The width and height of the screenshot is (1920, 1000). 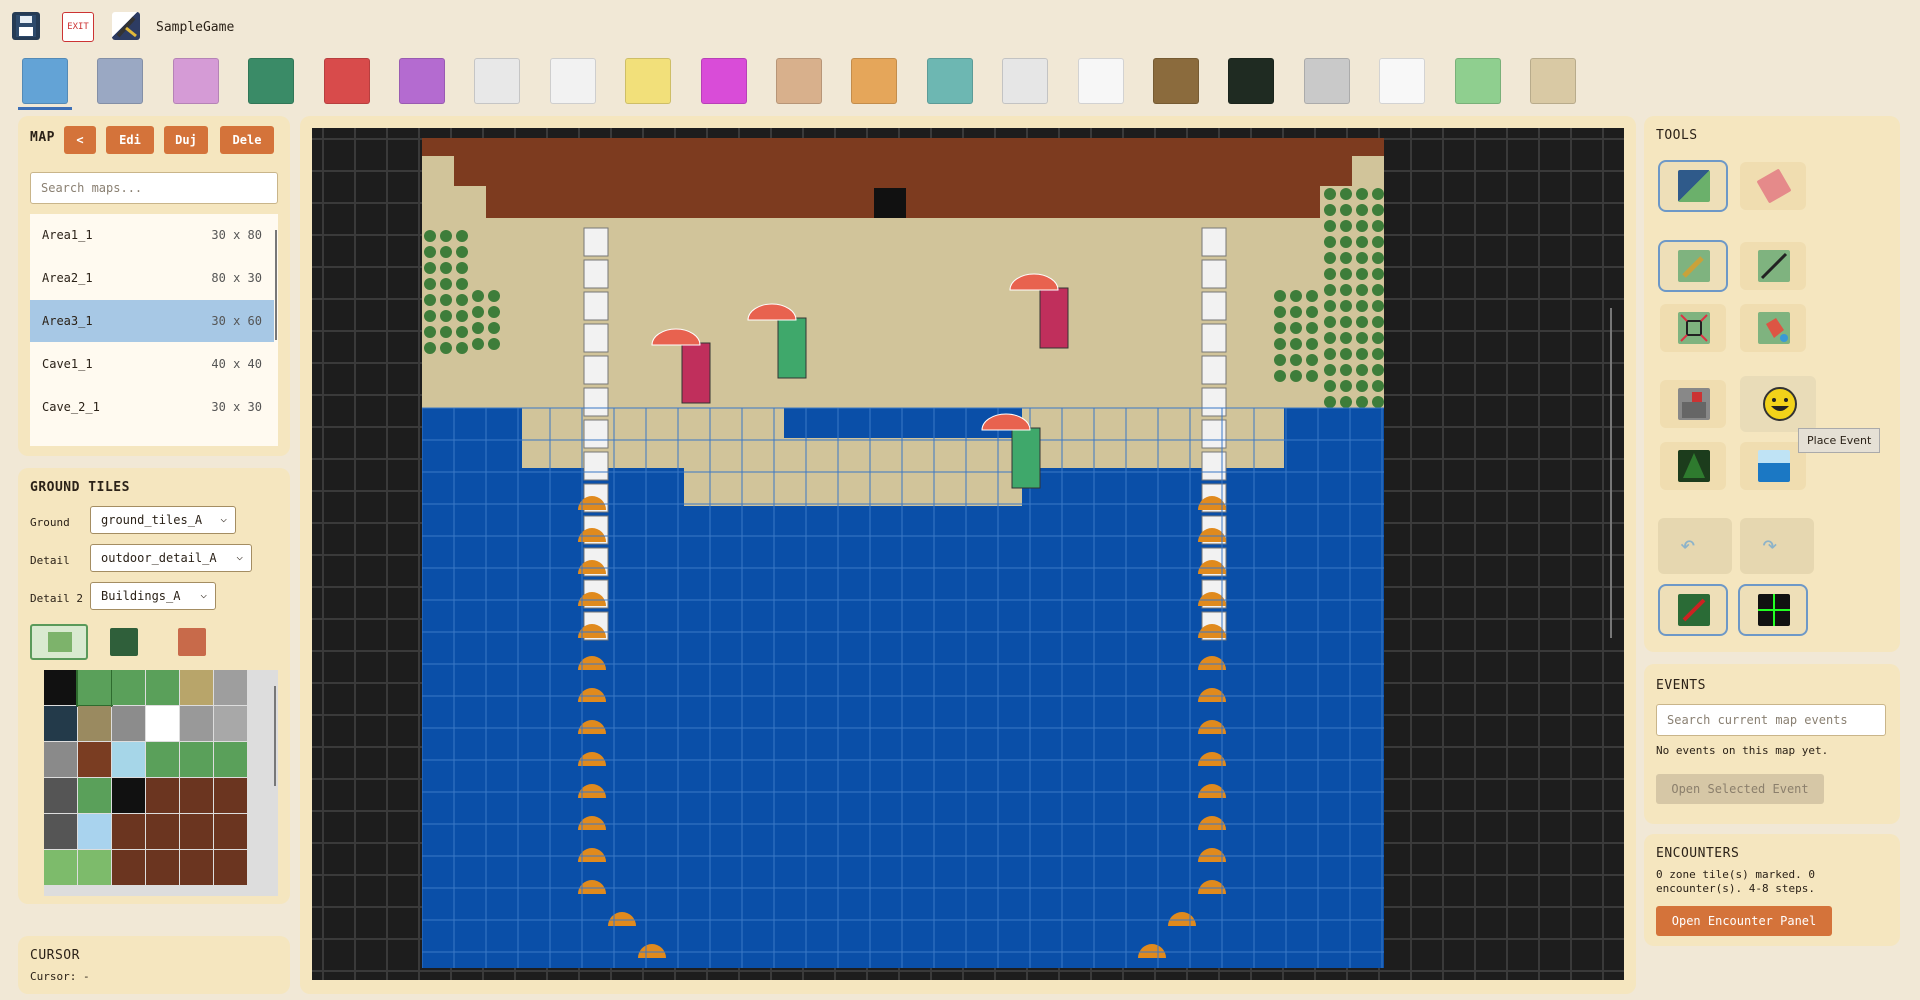 What do you see at coordinates (1402, 81) in the screenshot?
I see `text-icon` at bounding box center [1402, 81].